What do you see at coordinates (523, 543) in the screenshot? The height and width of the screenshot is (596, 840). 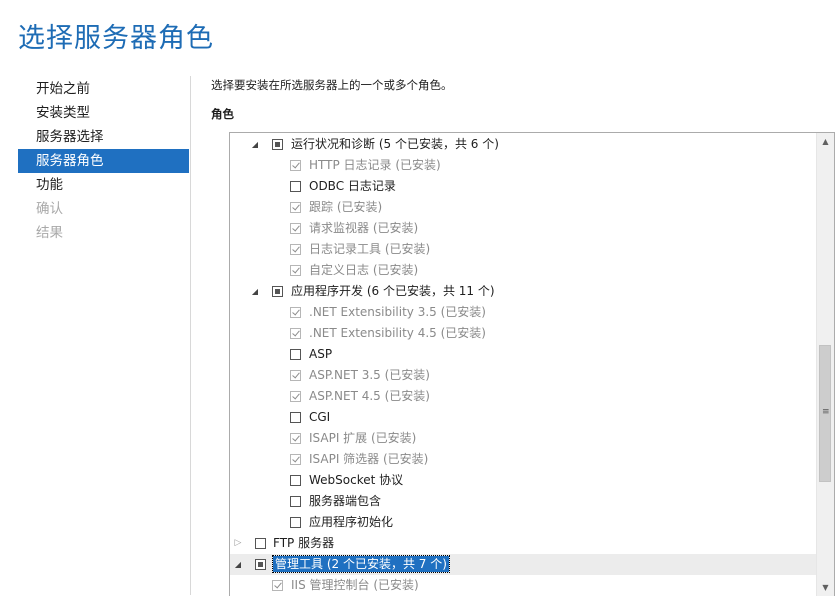 I see `role-row: ▷ FTP 服务器` at bounding box center [523, 543].